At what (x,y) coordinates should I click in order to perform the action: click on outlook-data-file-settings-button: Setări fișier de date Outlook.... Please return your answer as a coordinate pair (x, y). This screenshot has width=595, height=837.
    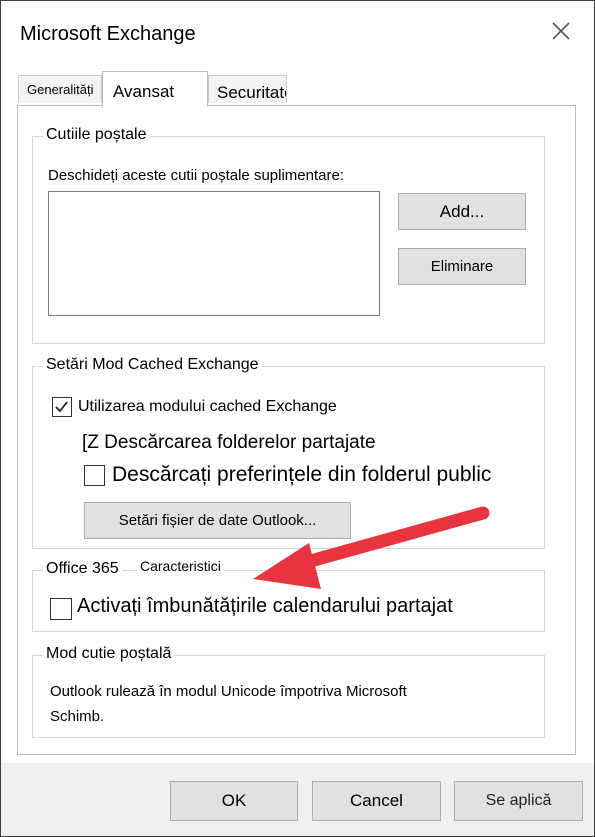
    Looking at the image, I should click on (217, 520).